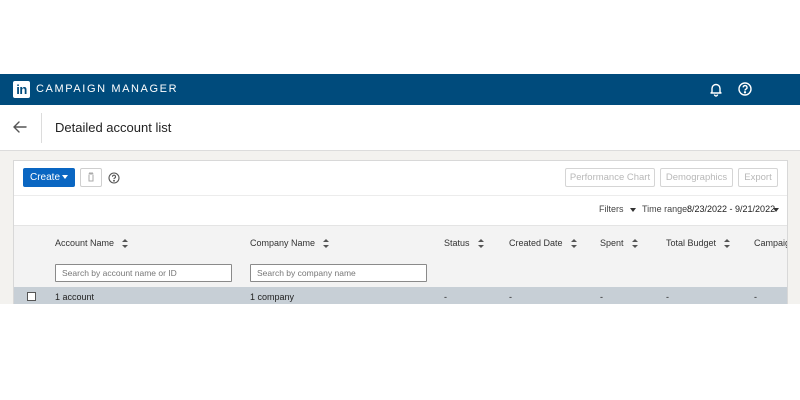  Describe the element at coordinates (666, 209) in the screenshot. I see `time-range-label: Time range:` at that location.